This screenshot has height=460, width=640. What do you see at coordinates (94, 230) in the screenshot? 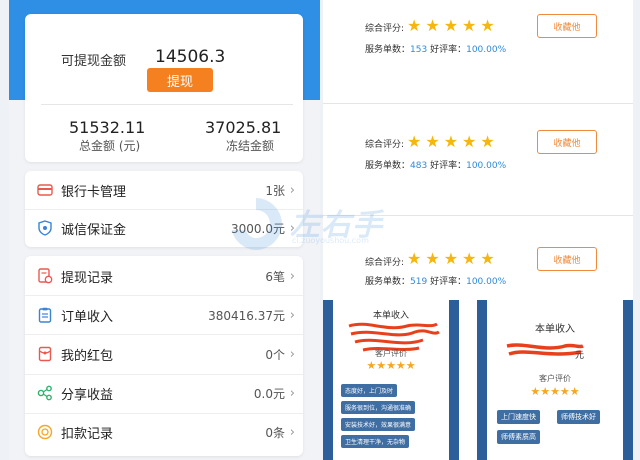
I see `menu-item-label: 诚信保证金` at bounding box center [94, 230].